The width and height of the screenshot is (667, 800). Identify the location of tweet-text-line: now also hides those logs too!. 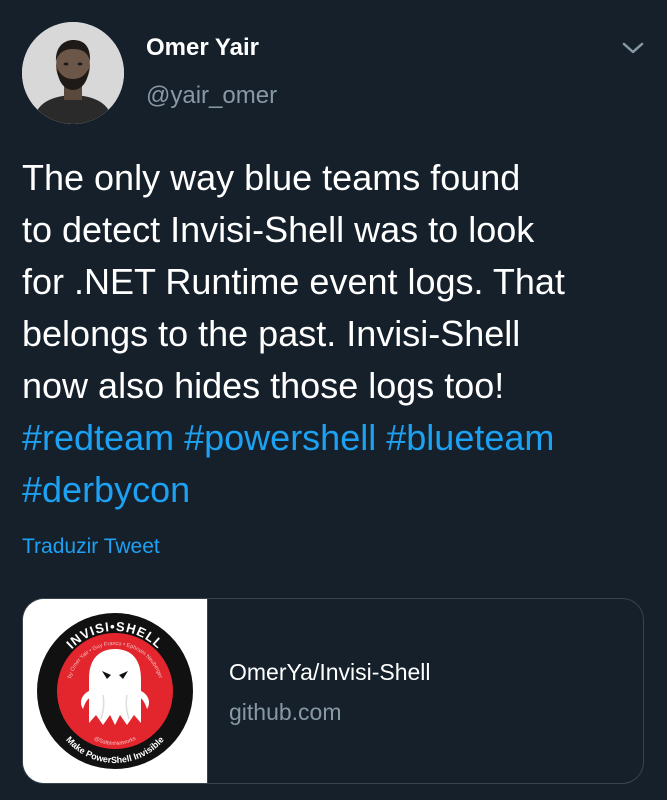
(263, 385).